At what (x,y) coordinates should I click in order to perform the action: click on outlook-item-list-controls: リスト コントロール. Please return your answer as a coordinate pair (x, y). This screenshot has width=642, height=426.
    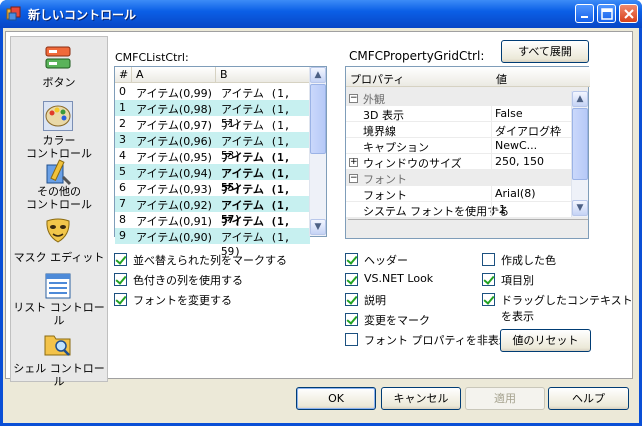
    Looking at the image, I should click on (59, 300).